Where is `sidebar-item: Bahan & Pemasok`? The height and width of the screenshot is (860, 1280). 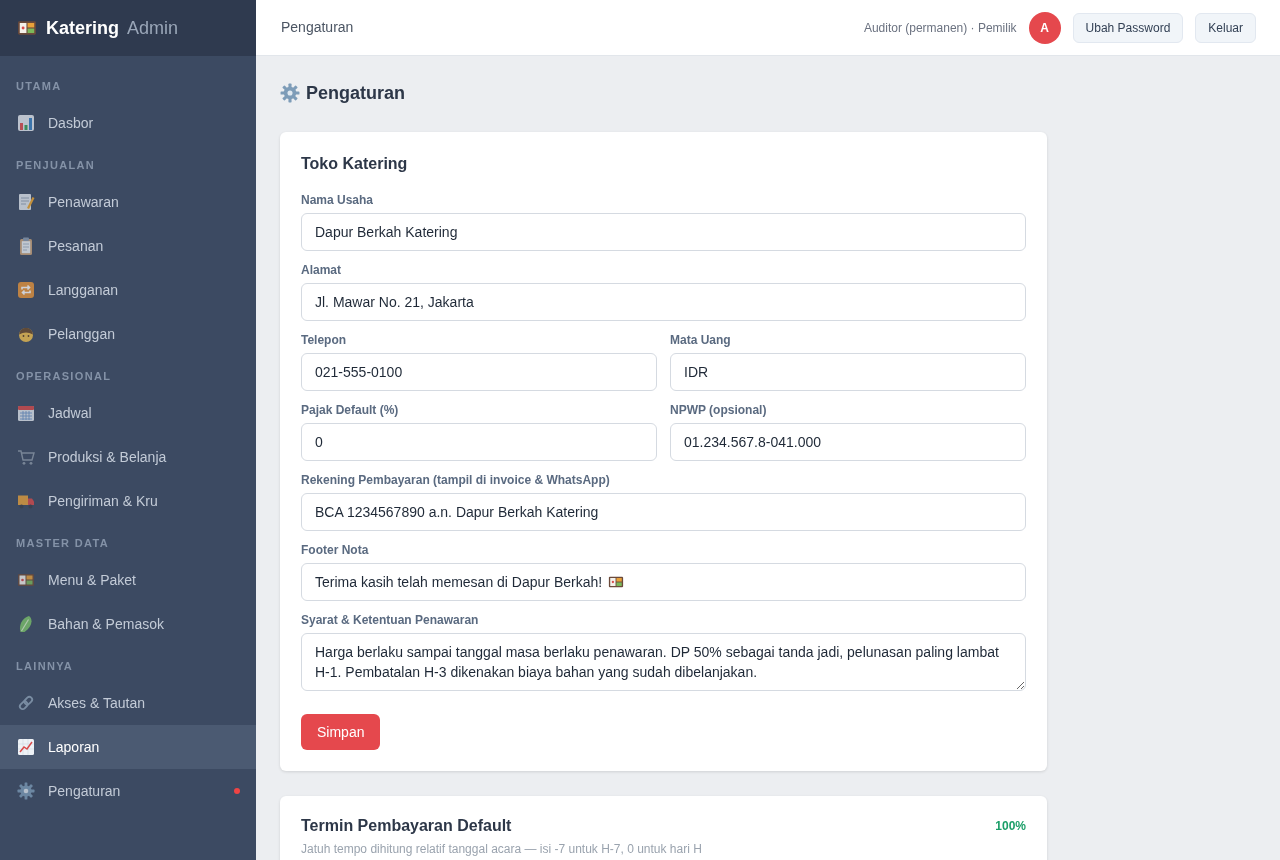
sidebar-item: Bahan & Pemasok is located at coordinates (128, 624).